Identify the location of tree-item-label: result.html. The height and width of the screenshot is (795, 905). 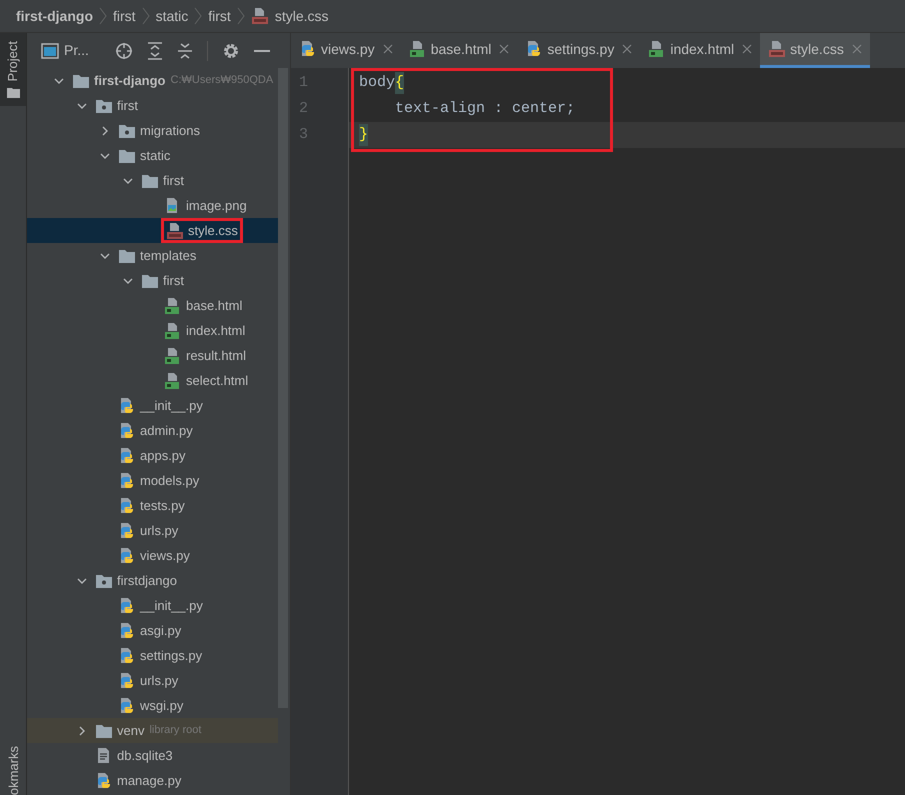
(216, 355).